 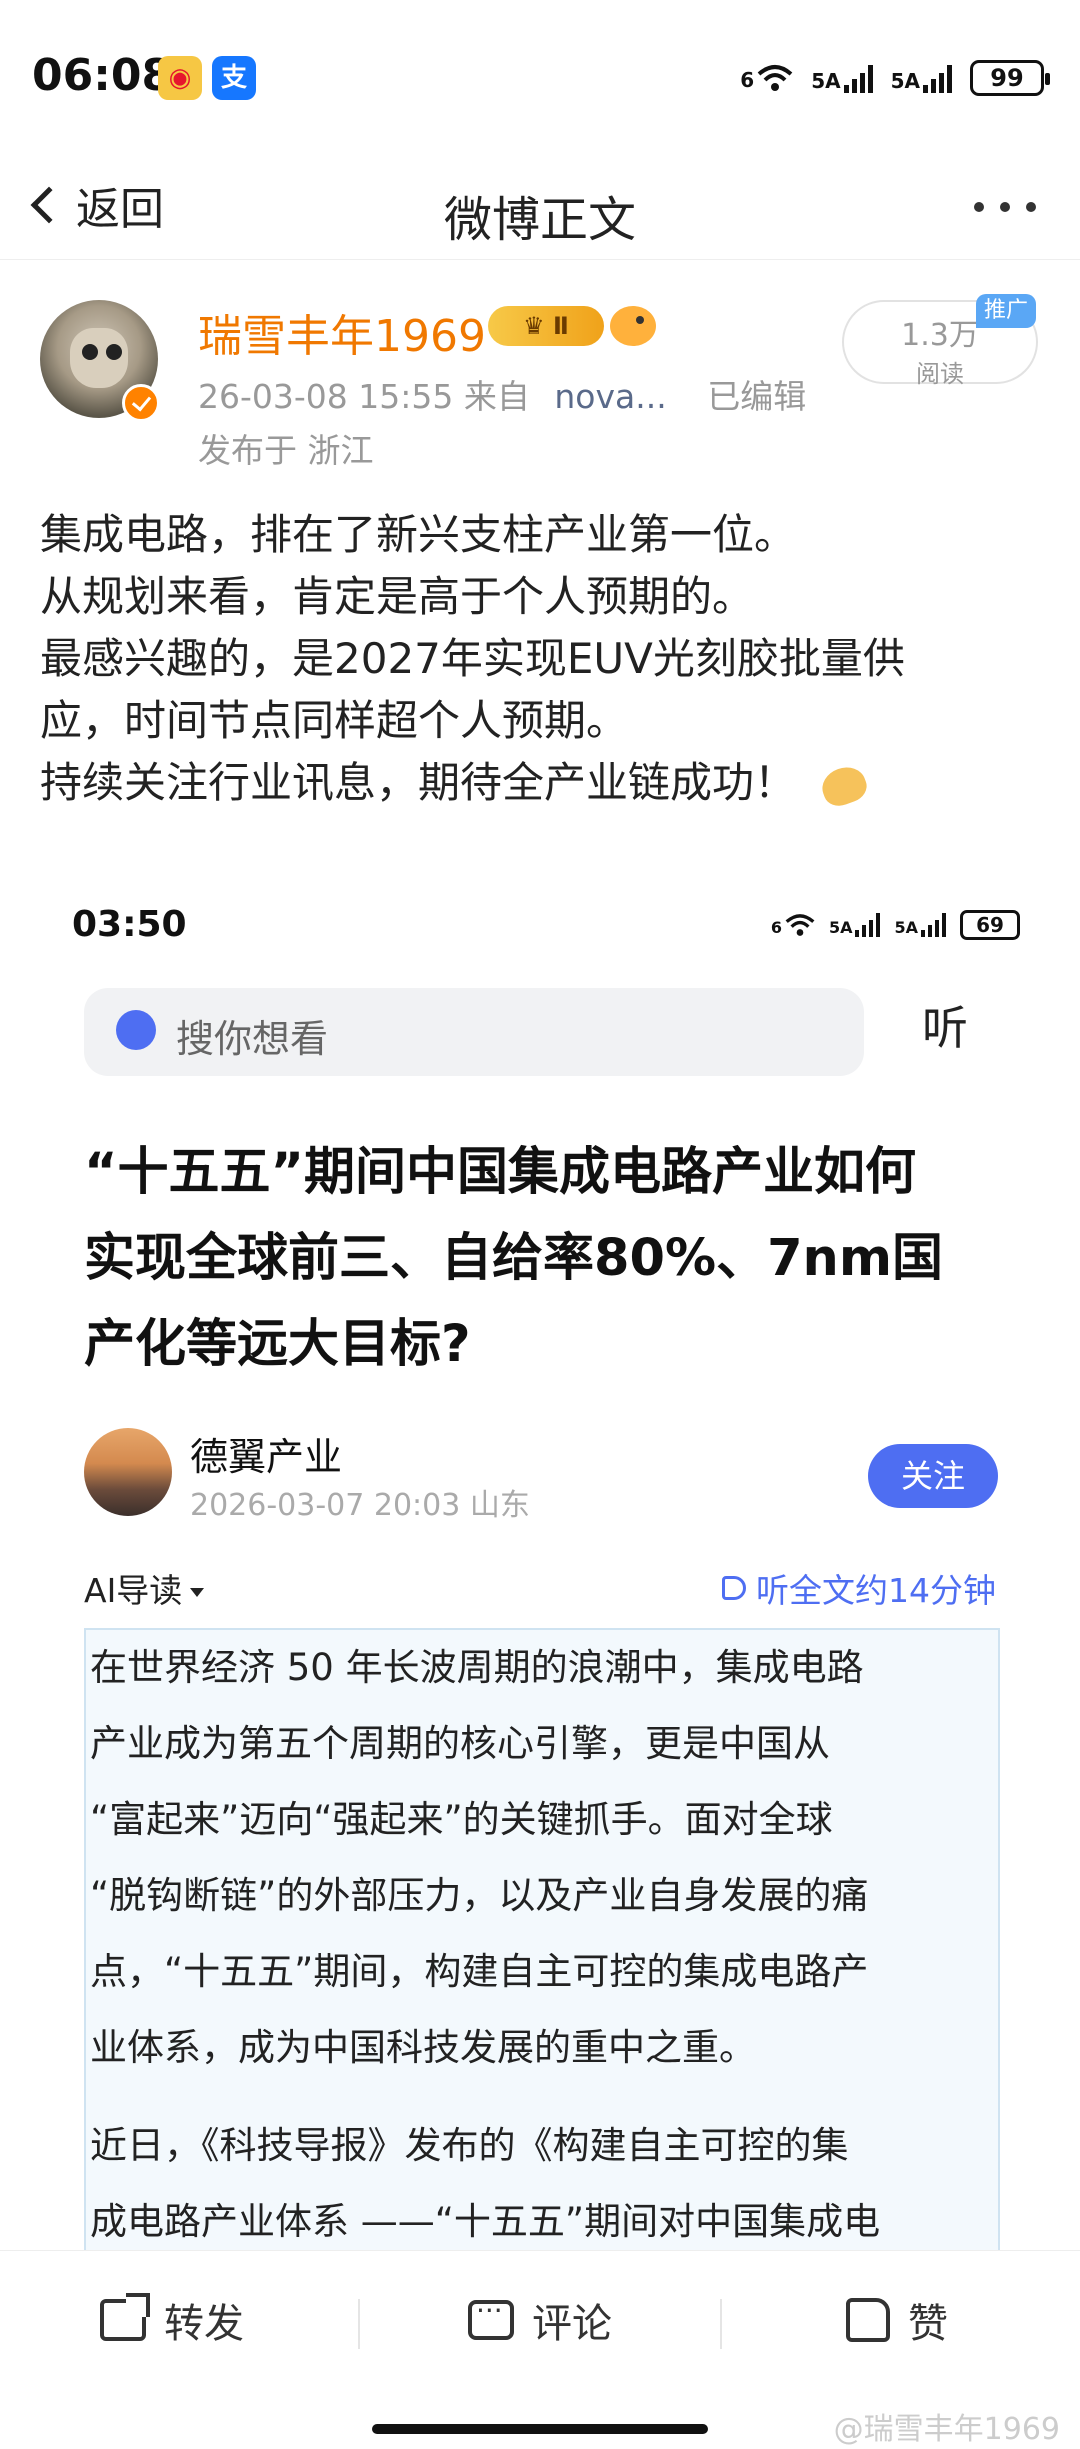 I want to click on status-time: 06:08, so click(x=102, y=75).